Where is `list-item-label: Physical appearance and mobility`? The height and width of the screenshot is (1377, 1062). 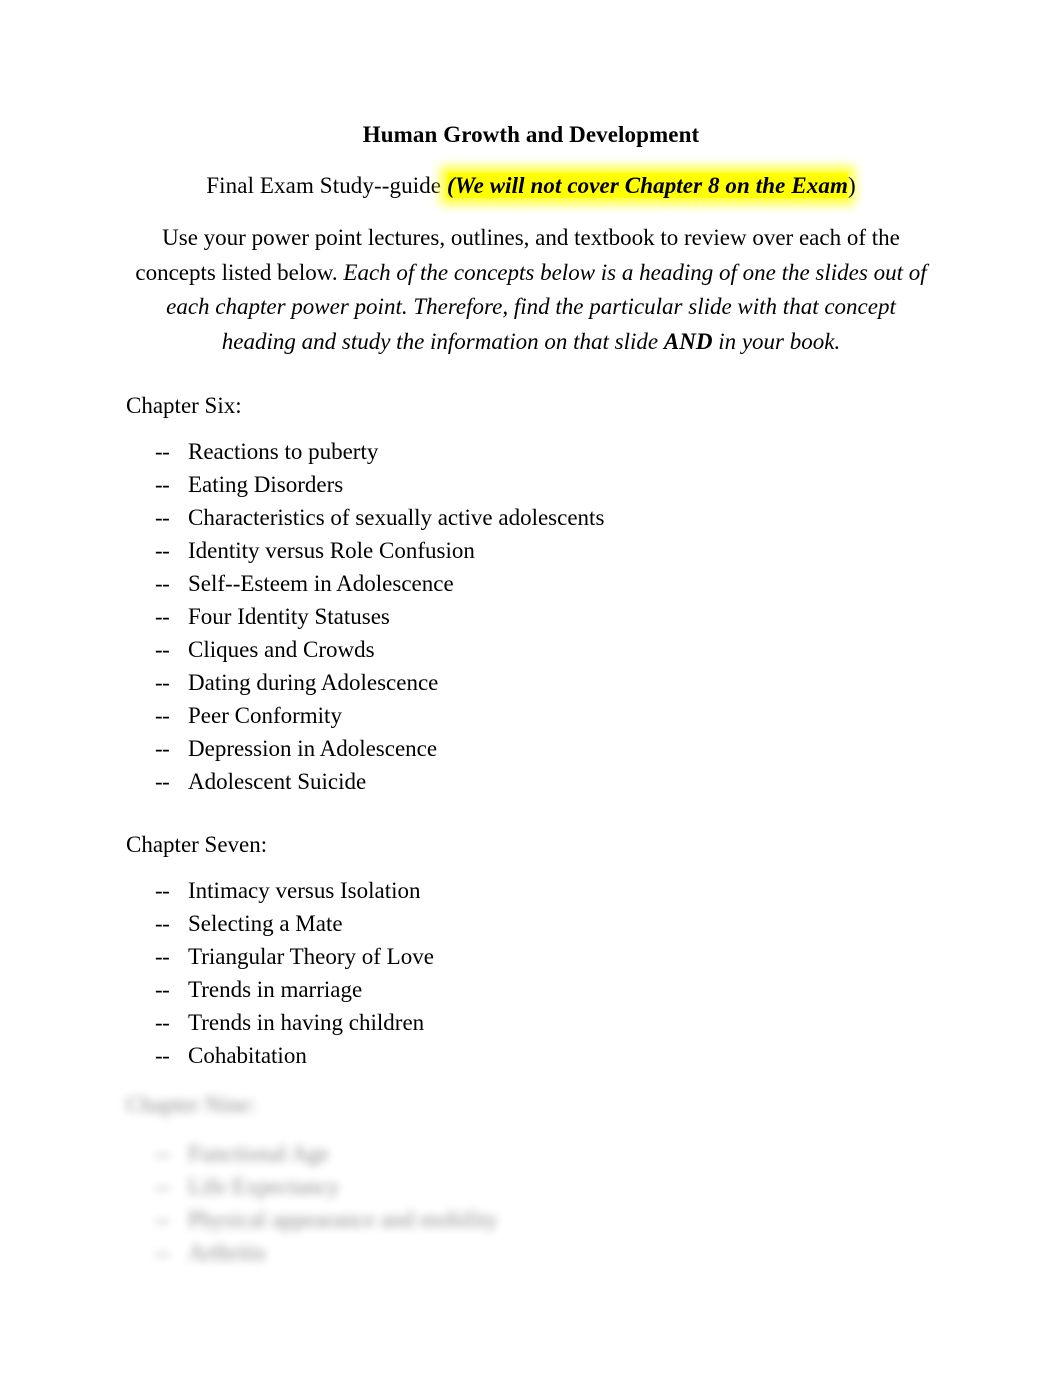 list-item-label: Physical appearance and mobility is located at coordinates (343, 1219).